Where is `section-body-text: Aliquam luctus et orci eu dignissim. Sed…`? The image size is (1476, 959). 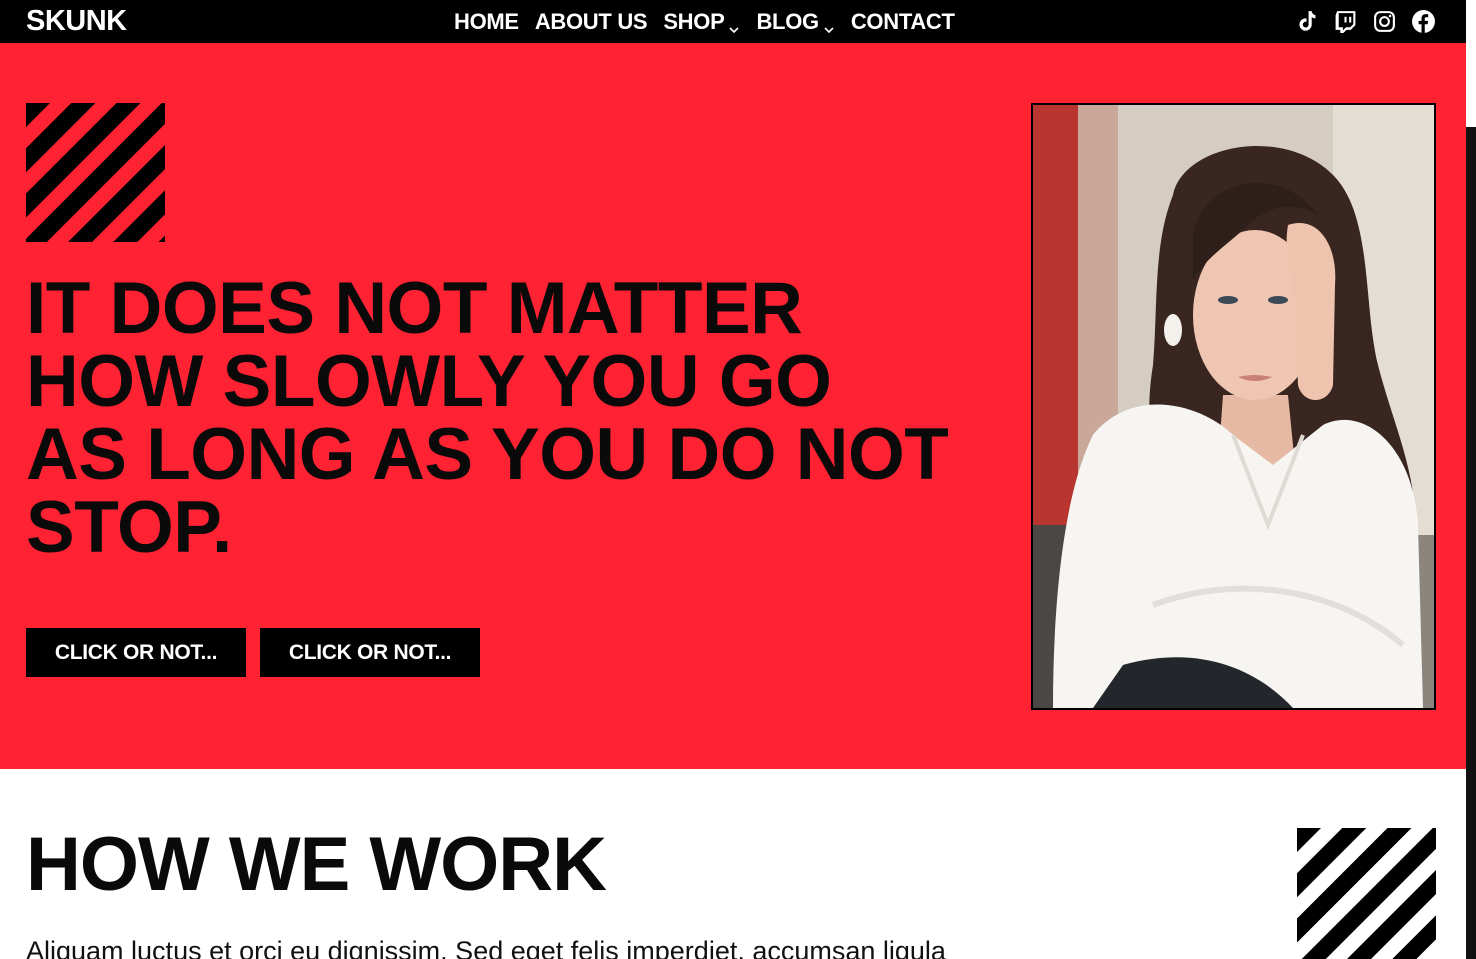
section-body-text: Aliquam luctus et orci eu dignissim. Sed… is located at coordinates (486, 947).